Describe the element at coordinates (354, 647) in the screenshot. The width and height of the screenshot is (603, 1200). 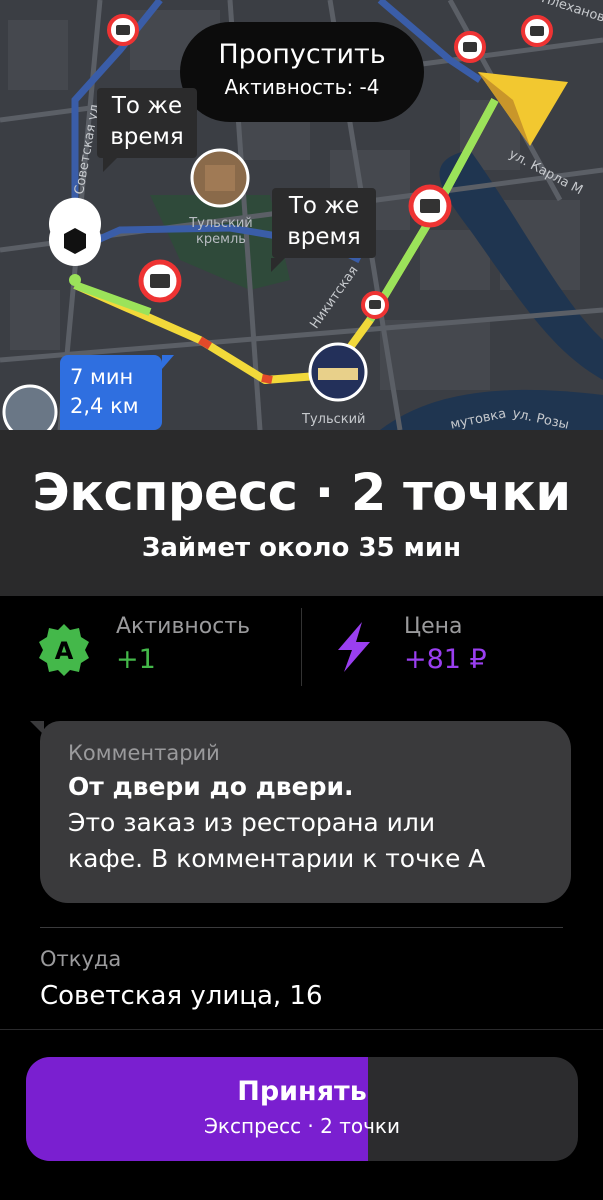
I see `lightning-icon` at that location.